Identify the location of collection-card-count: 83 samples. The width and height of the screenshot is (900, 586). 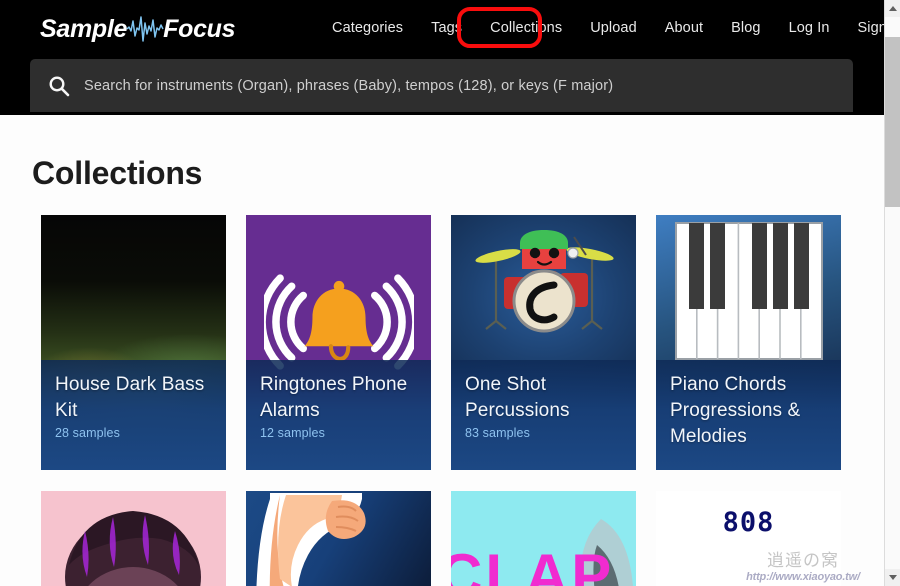
(497, 433).